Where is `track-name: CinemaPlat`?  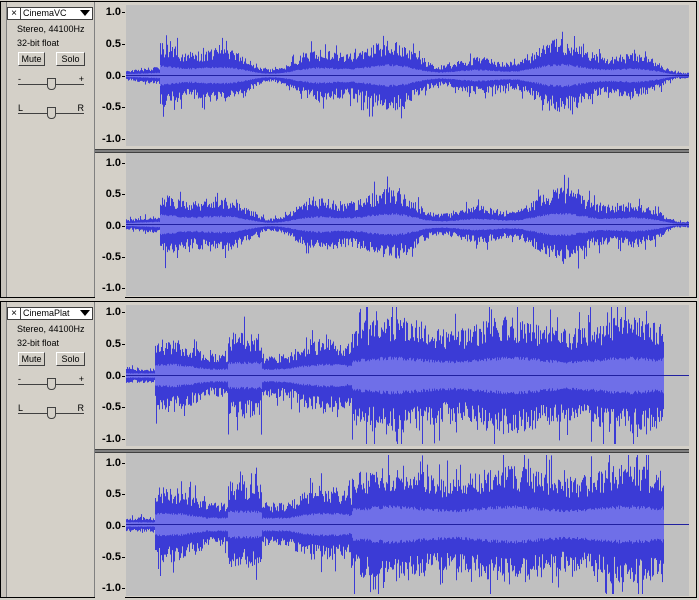 track-name: CinemaPlat is located at coordinates (46, 313).